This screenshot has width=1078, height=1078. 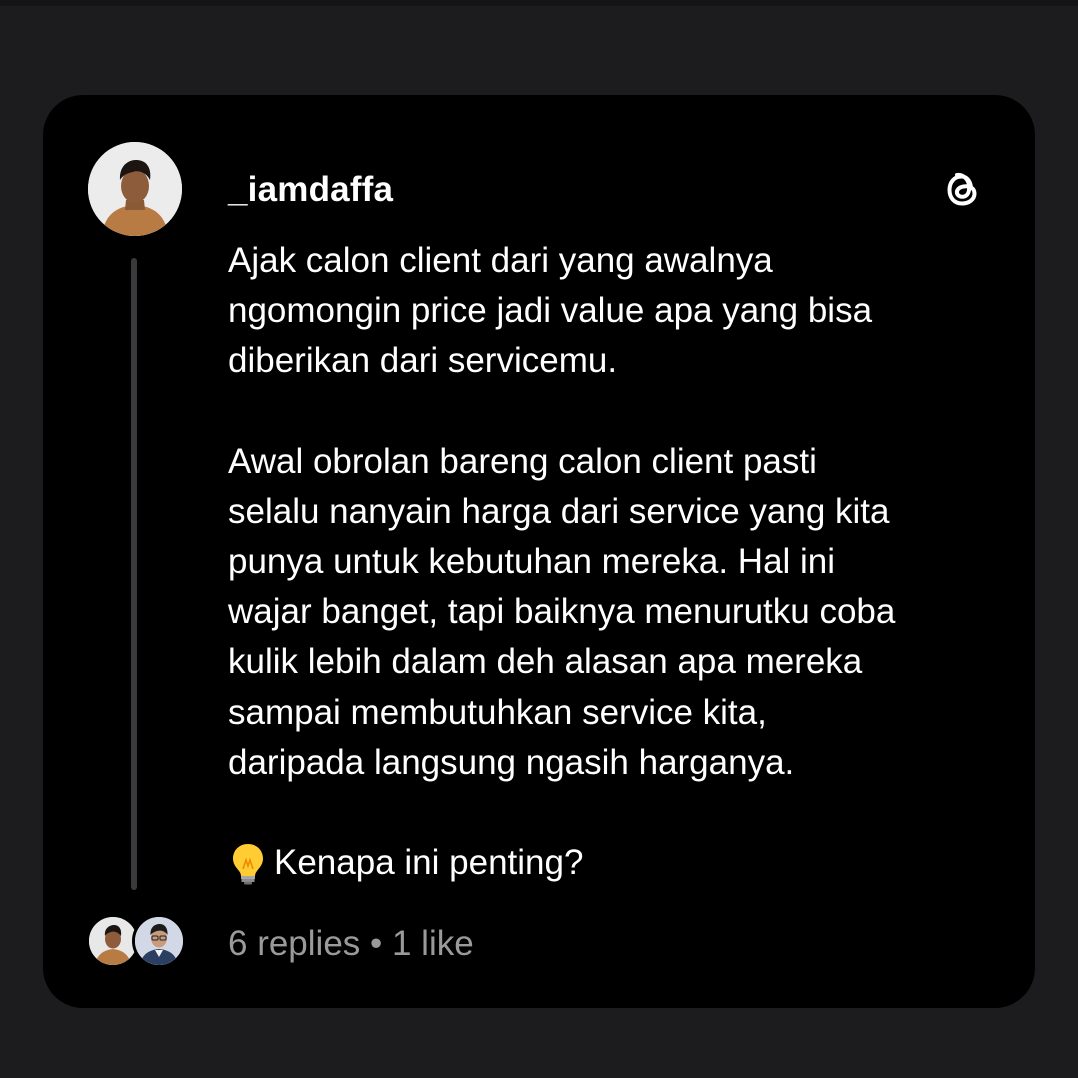 What do you see at coordinates (618, 863) in the screenshot?
I see `highlight-line: Kenapa ini penting?` at bounding box center [618, 863].